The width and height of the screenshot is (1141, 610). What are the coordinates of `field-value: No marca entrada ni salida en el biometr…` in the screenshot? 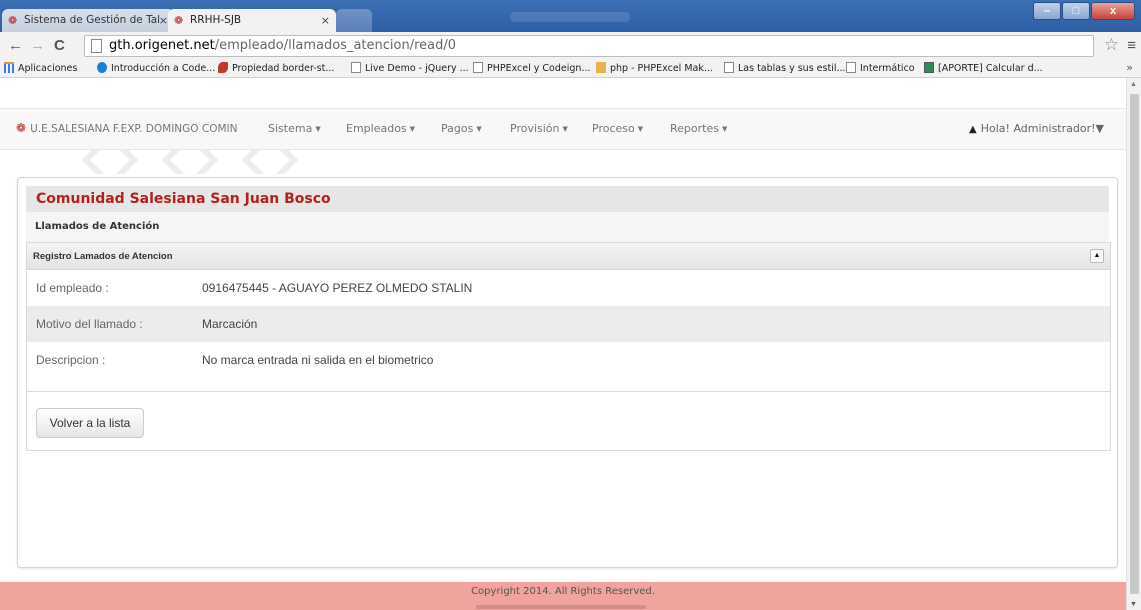 It's located at (318, 360).